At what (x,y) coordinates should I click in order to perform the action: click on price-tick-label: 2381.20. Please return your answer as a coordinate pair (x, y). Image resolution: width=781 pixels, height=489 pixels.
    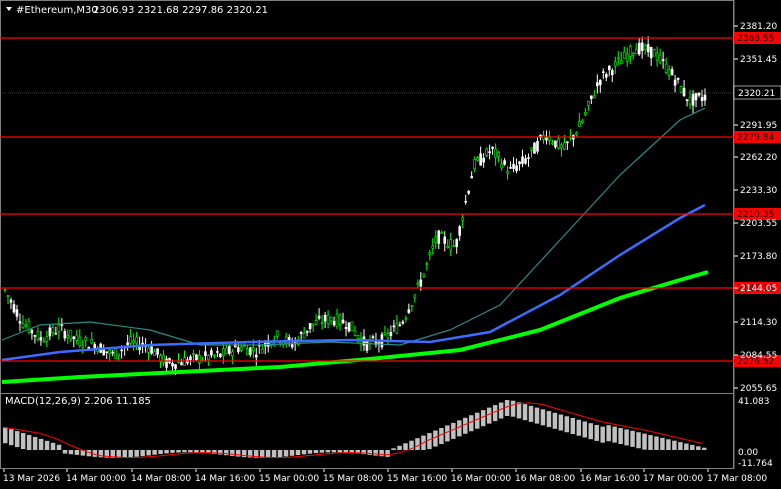
    Looking at the image, I should click on (758, 27).